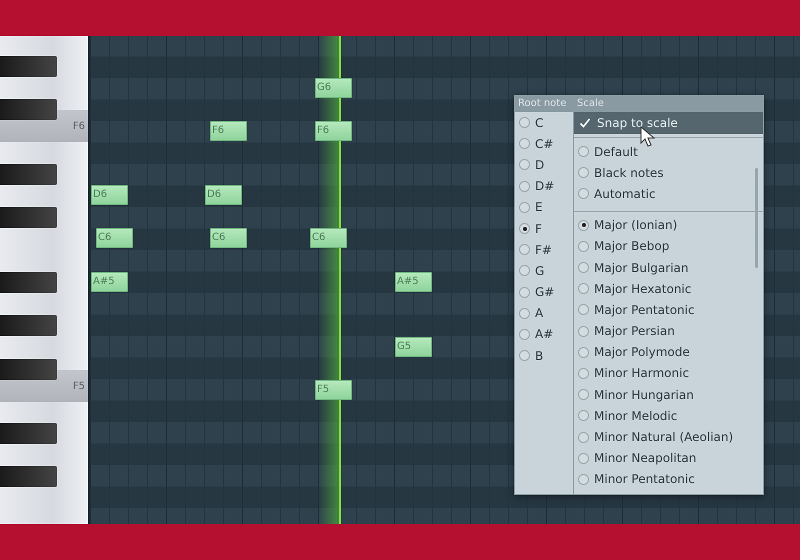  Describe the element at coordinates (544, 186) in the screenshot. I see `menu-item: D#` at that location.